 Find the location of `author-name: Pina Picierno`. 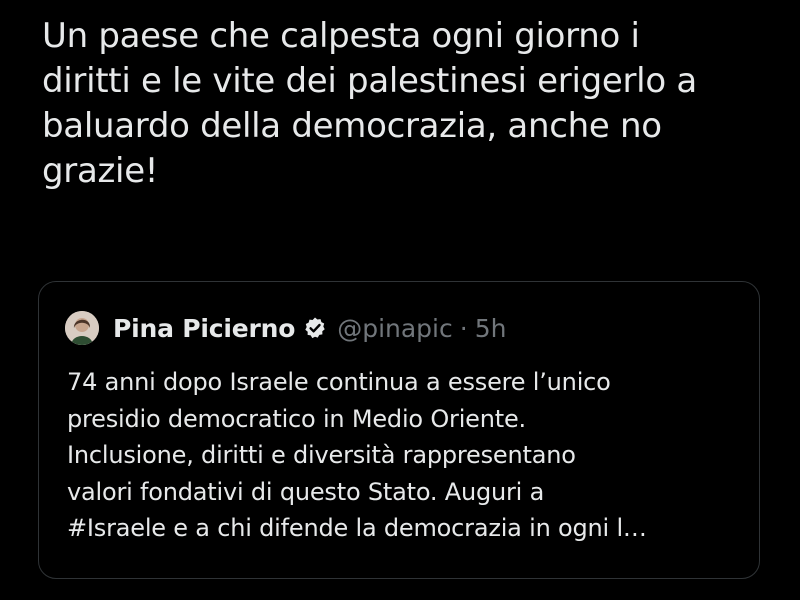

author-name: Pina Picierno is located at coordinates (204, 328).